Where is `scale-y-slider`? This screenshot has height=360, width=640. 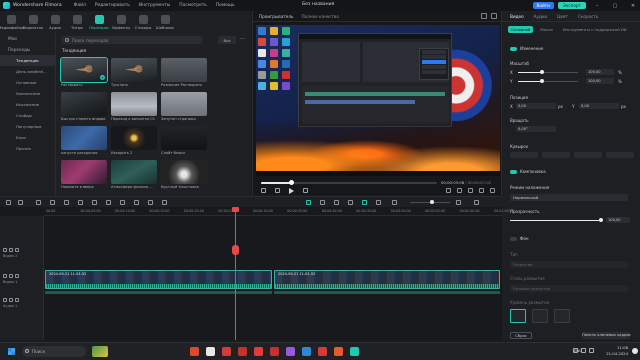
scale-y-slider is located at coordinates (548, 81).